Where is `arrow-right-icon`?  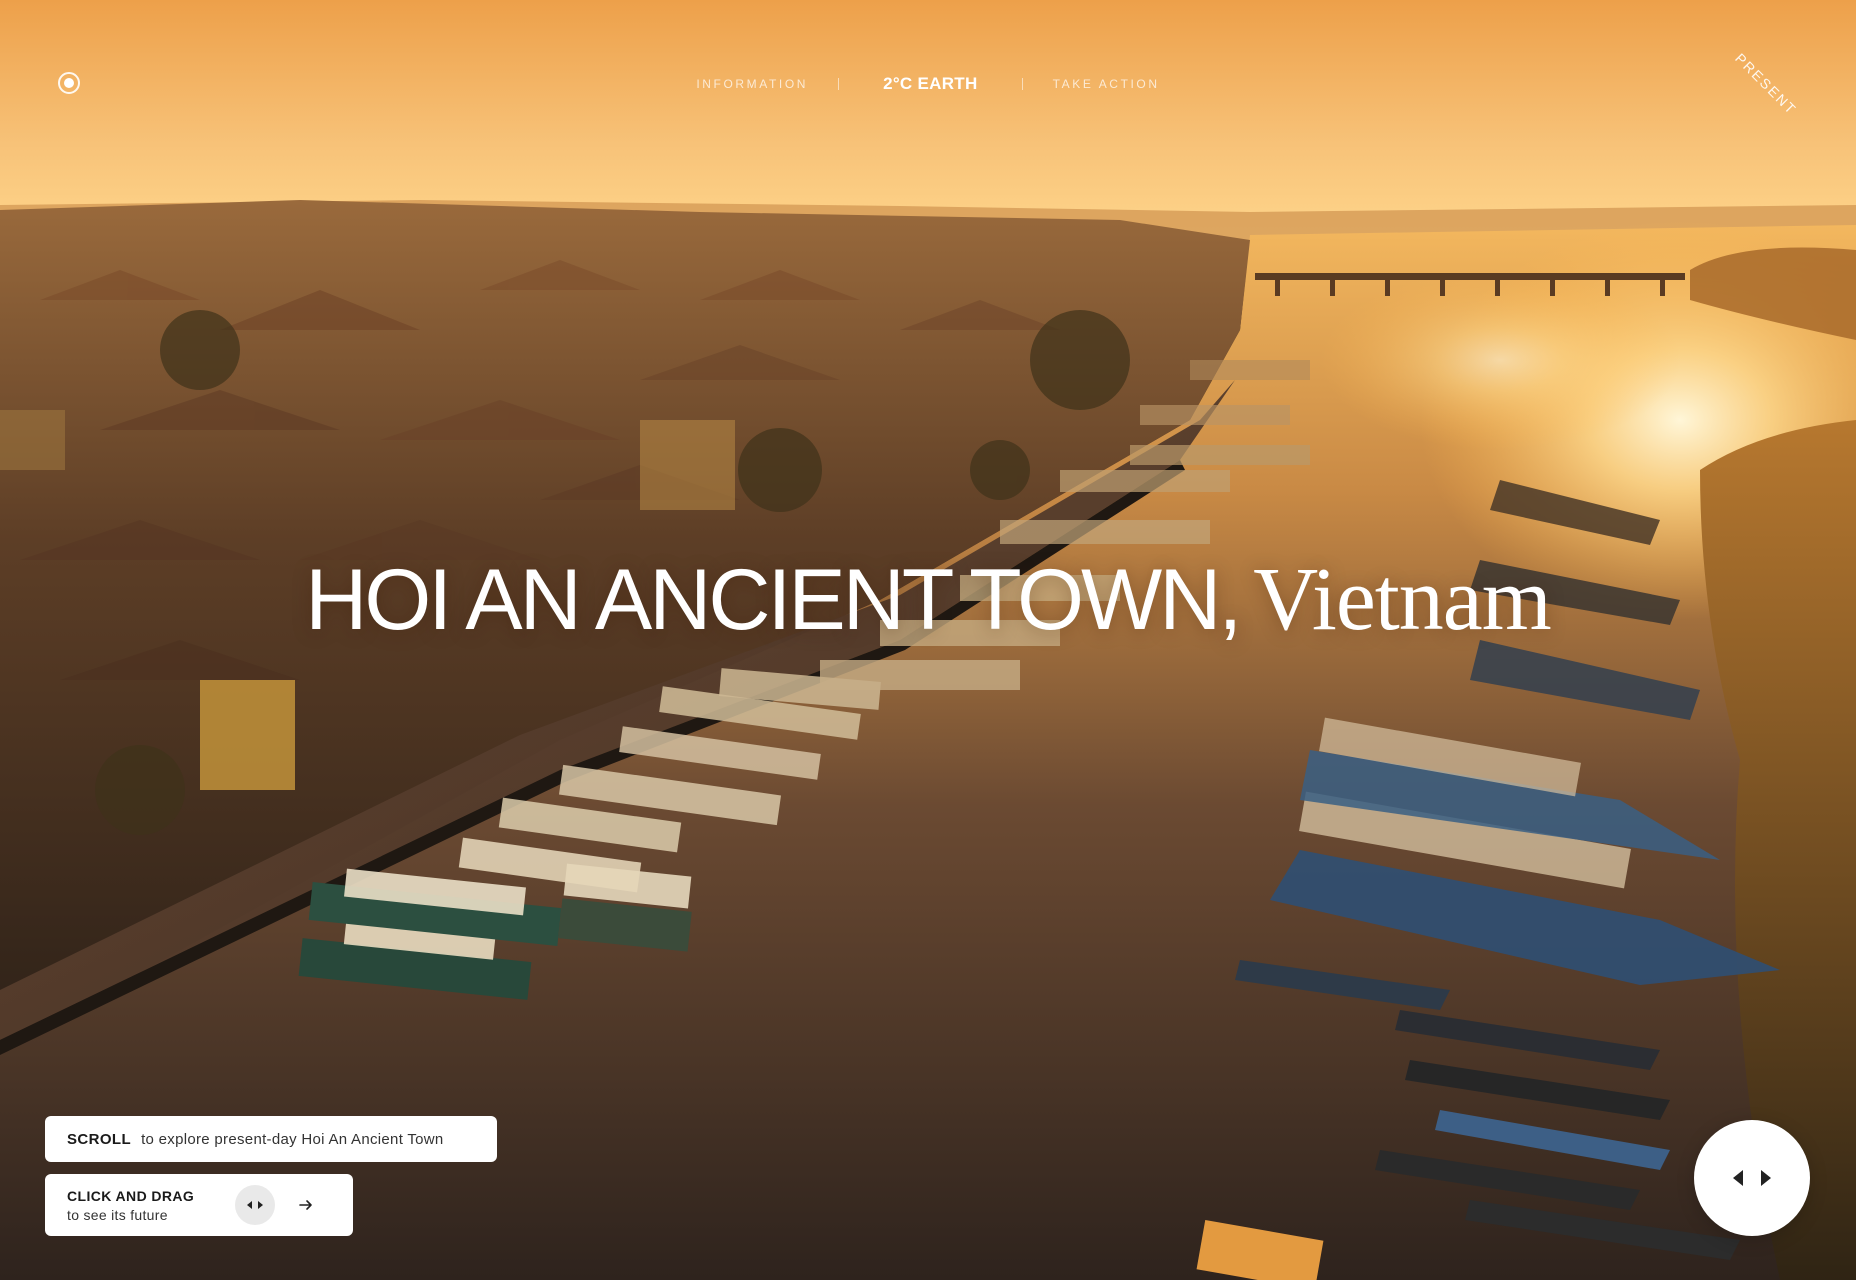
arrow-right-icon is located at coordinates (306, 1205).